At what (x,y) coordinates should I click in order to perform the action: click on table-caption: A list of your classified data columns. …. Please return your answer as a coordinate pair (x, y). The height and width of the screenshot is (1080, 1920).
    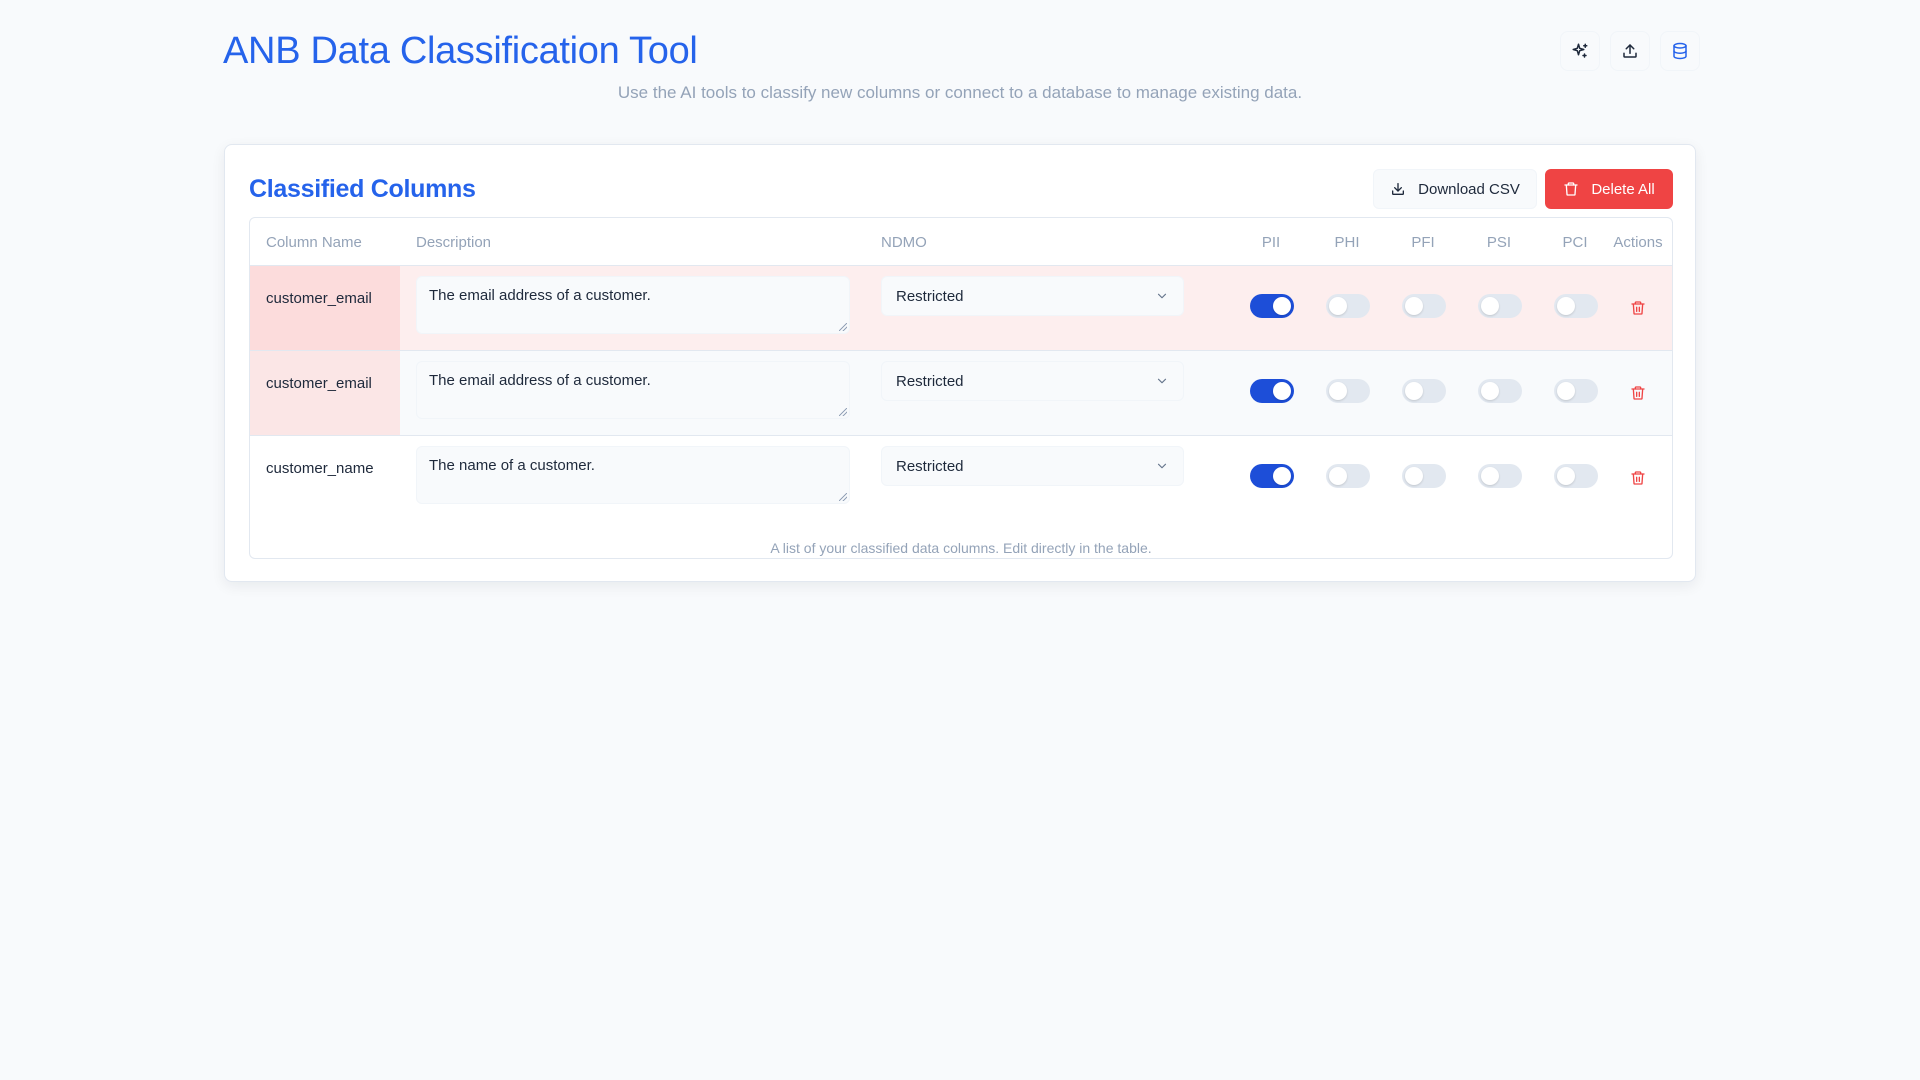
    Looking at the image, I should click on (961, 548).